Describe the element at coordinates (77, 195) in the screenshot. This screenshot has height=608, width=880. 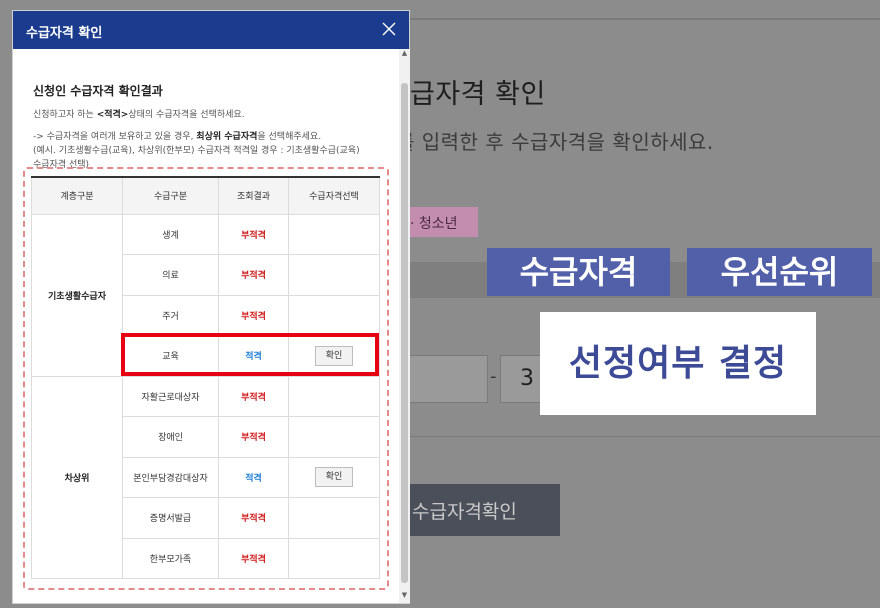
I see `column-header-tier: 계층구분` at that location.